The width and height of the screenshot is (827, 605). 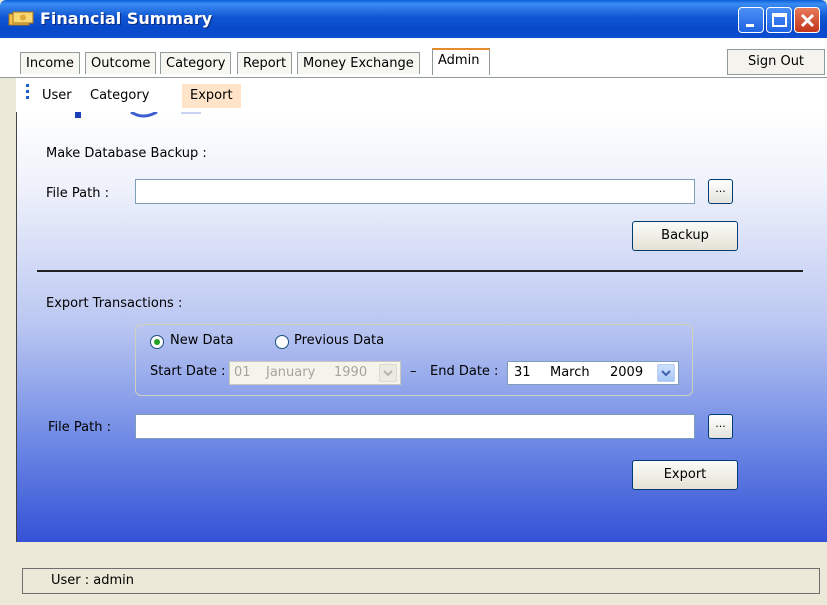 I want to click on minimize-icon, so click(x=750, y=25).